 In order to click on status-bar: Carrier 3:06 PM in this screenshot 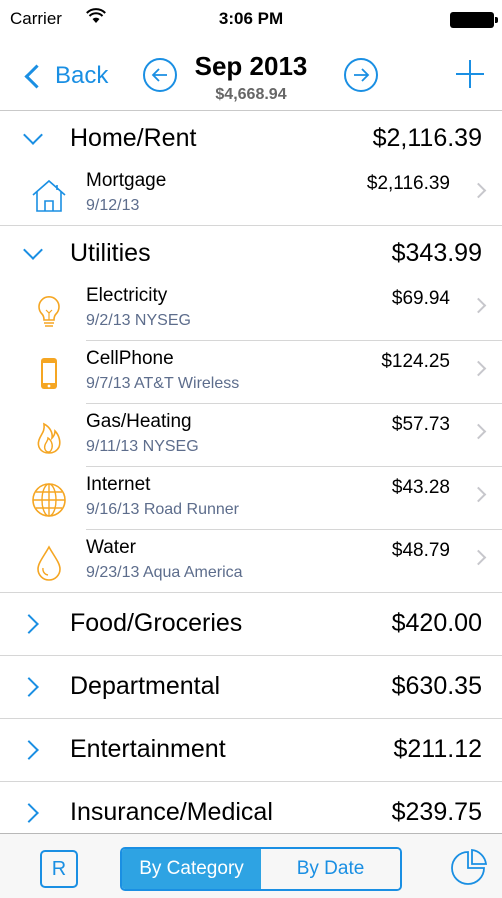, I will do `click(251, 19)`.